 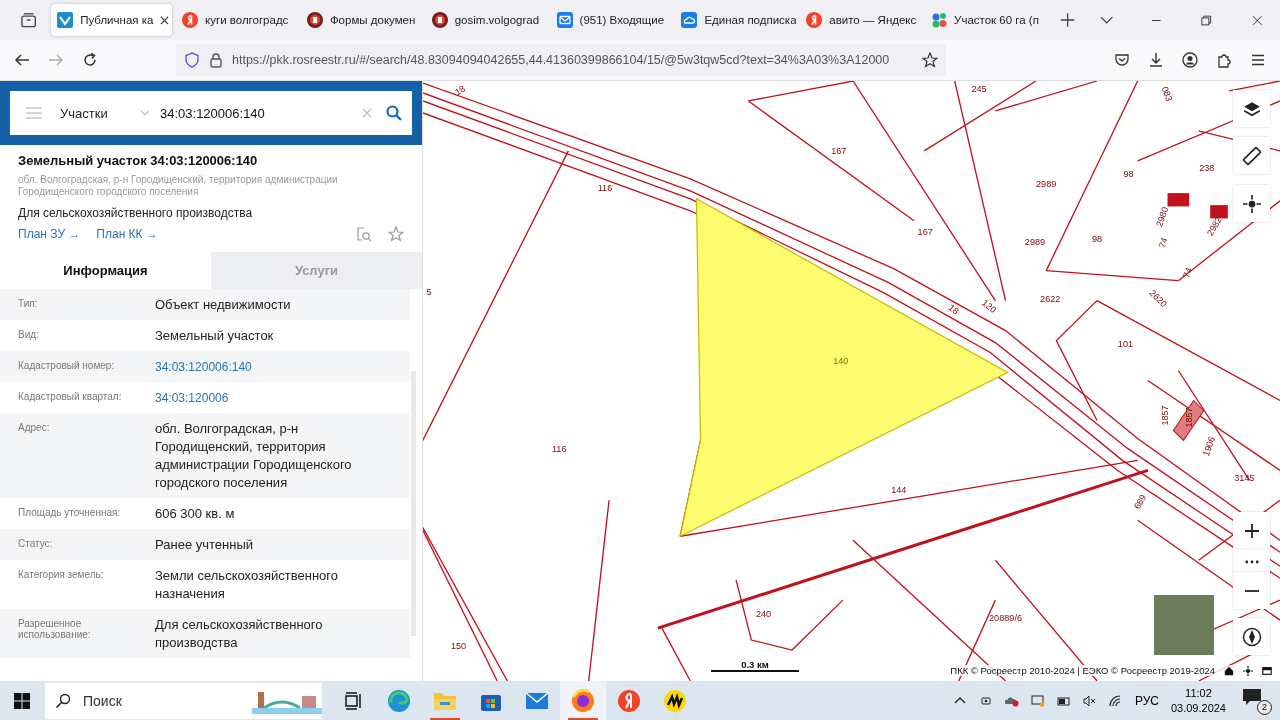 What do you see at coordinates (216, 60) in the screenshot?
I see `padlock-icon` at bounding box center [216, 60].